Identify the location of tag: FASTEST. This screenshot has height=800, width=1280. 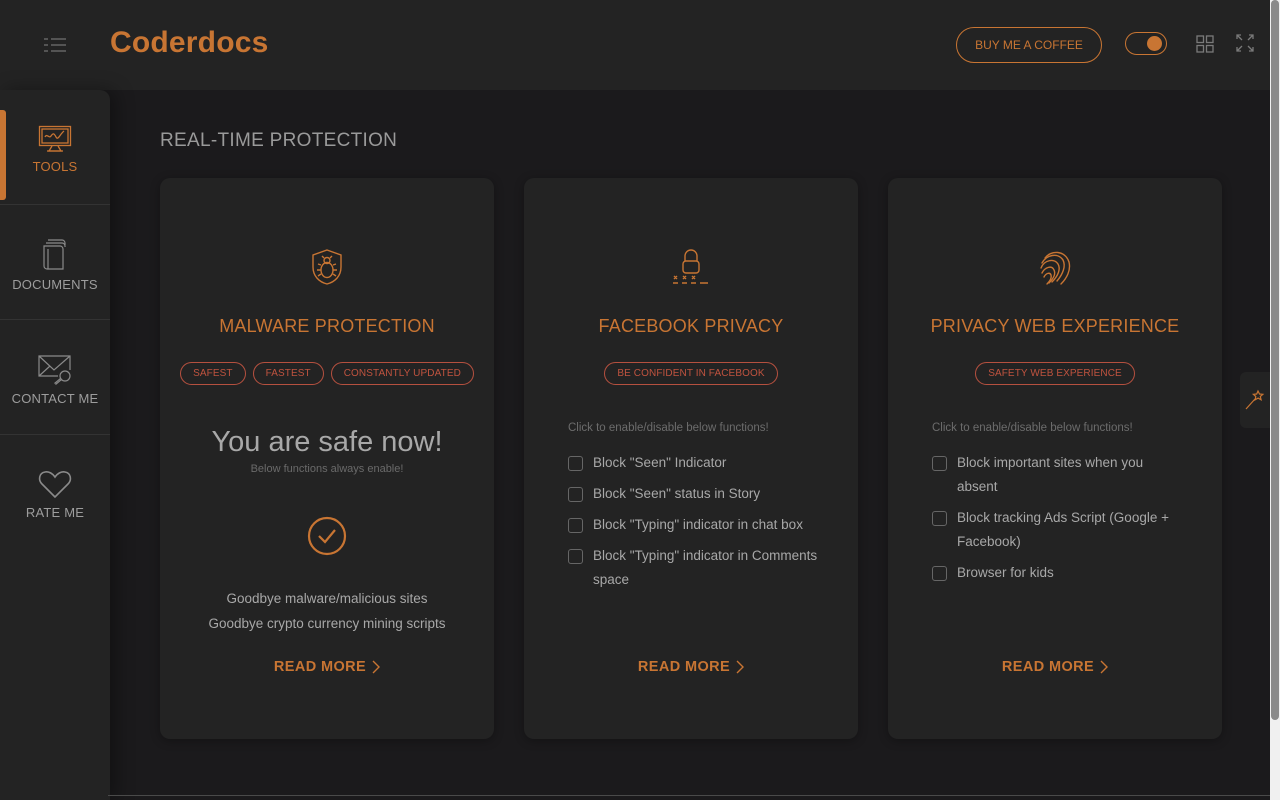
(288, 373).